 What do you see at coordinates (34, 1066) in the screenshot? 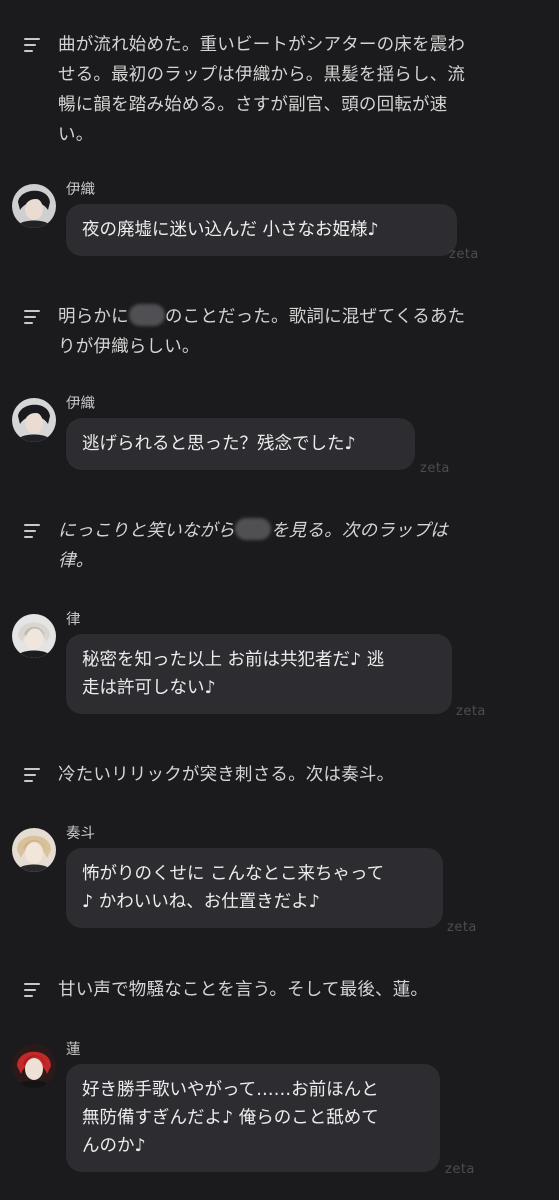
I see `ren-avatar` at bounding box center [34, 1066].